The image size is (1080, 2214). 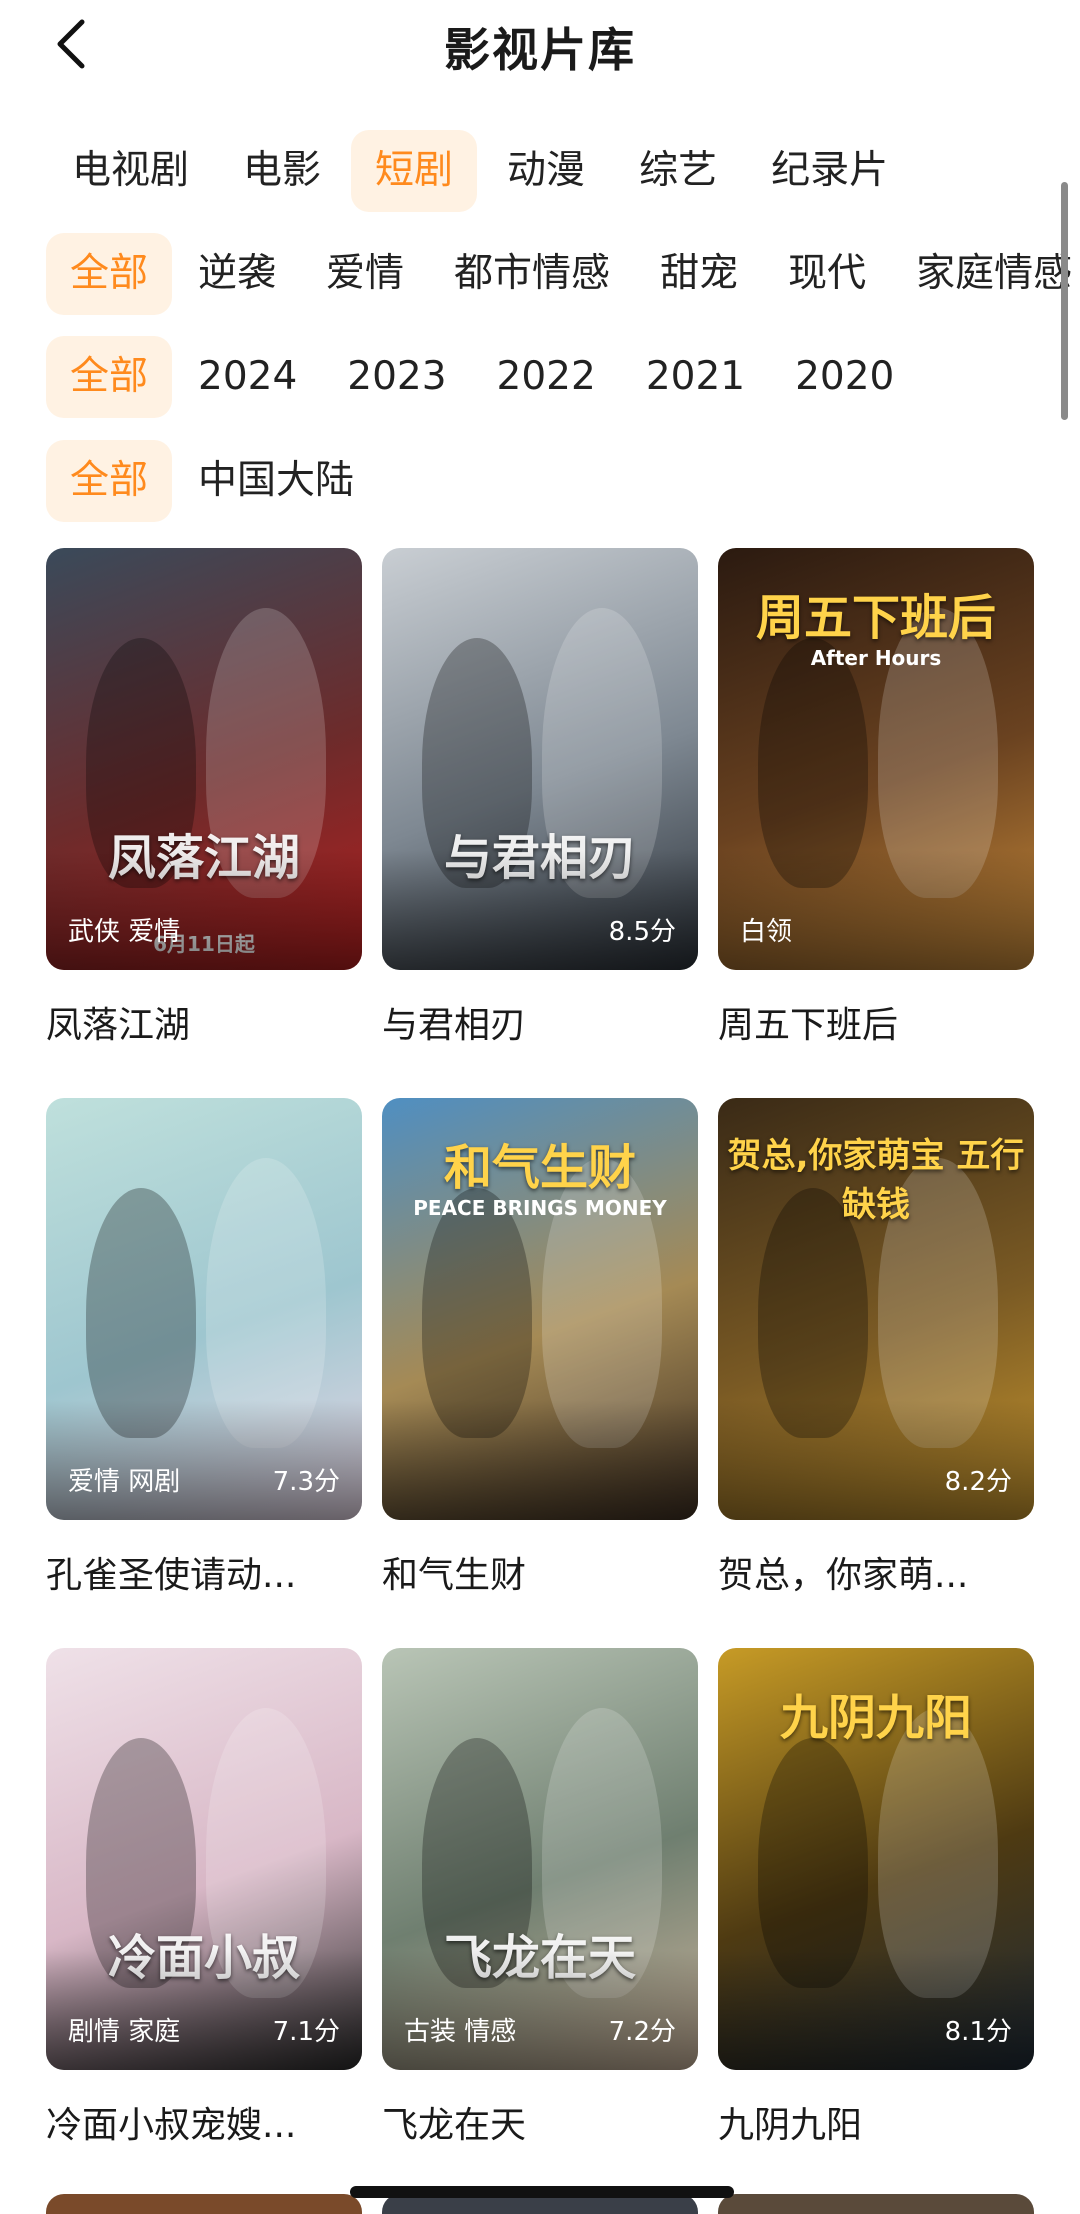 I want to click on home-indicator, so click(x=542, y=2192).